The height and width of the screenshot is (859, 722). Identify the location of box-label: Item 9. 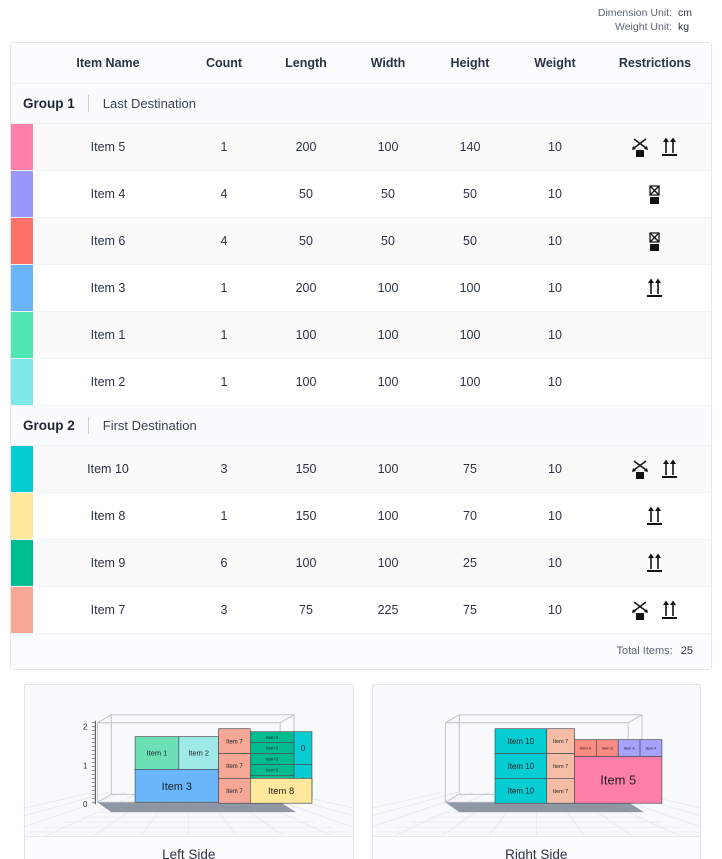
(272, 759).